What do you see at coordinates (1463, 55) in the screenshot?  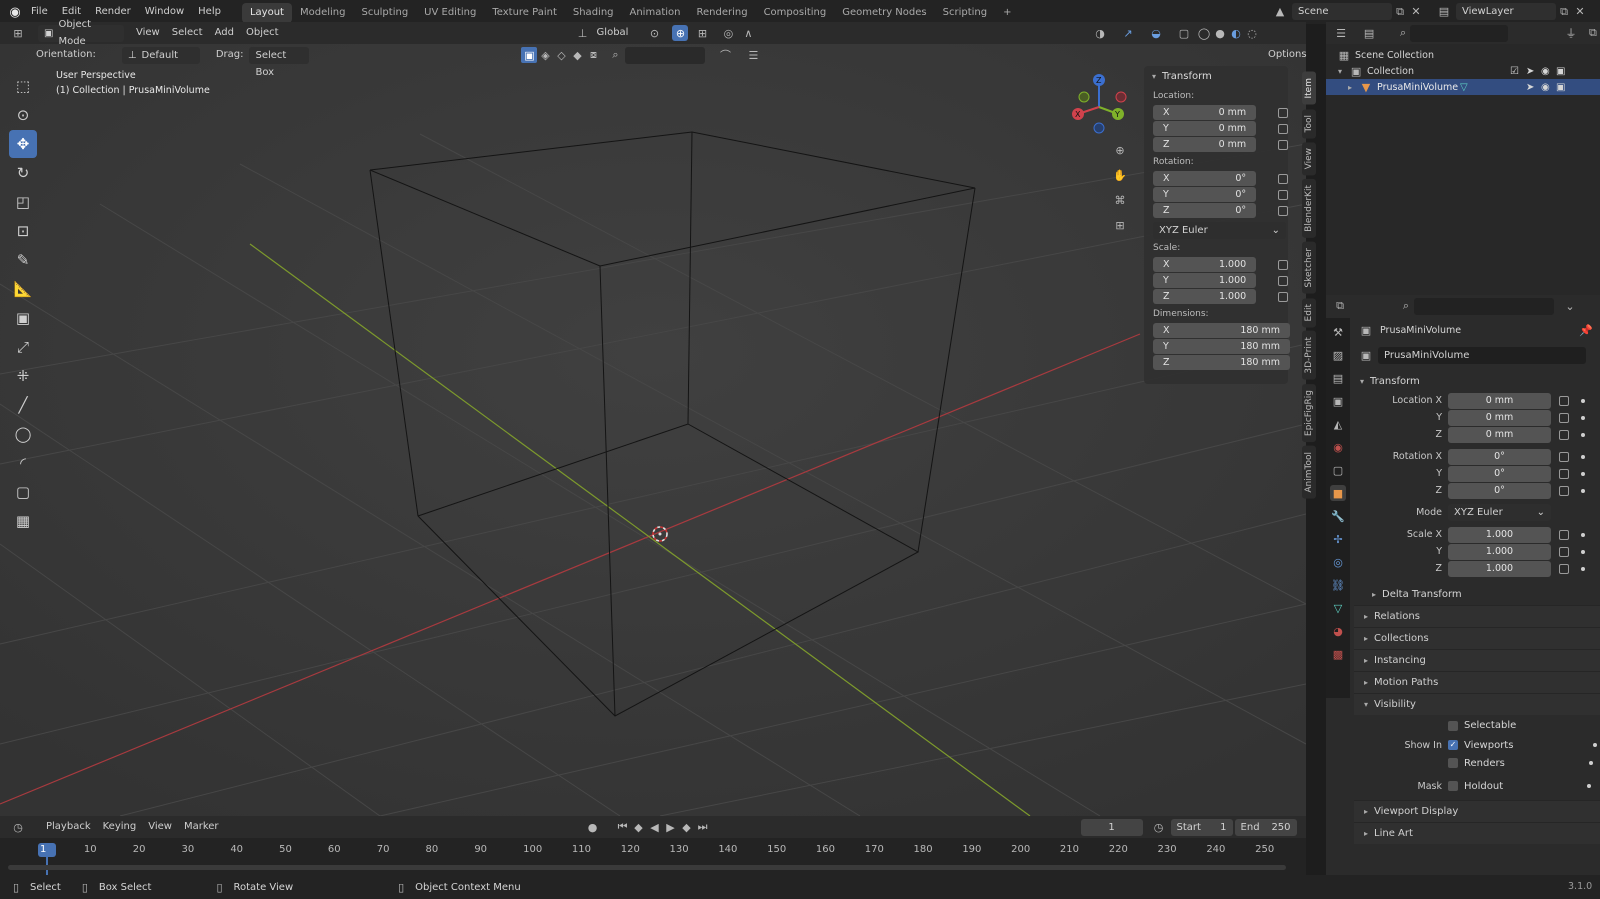 I see `scene-collection-row: ▦ Scene Collection` at bounding box center [1463, 55].